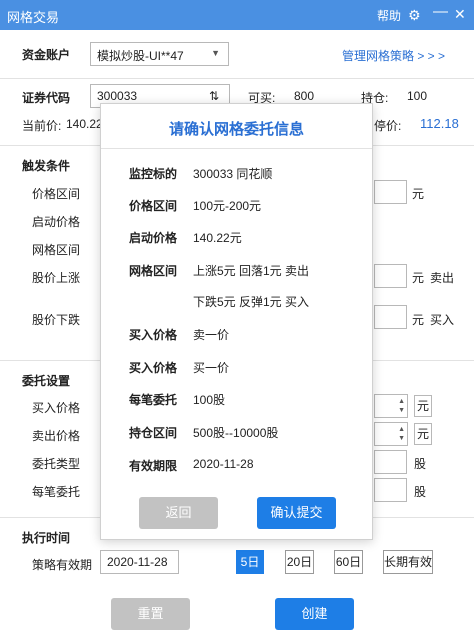 Image resolution: width=474 pixels, height=641 pixels. What do you see at coordinates (153, 238) in the screenshot?
I see `dialog-row-label: 启动价格` at bounding box center [153, 238].